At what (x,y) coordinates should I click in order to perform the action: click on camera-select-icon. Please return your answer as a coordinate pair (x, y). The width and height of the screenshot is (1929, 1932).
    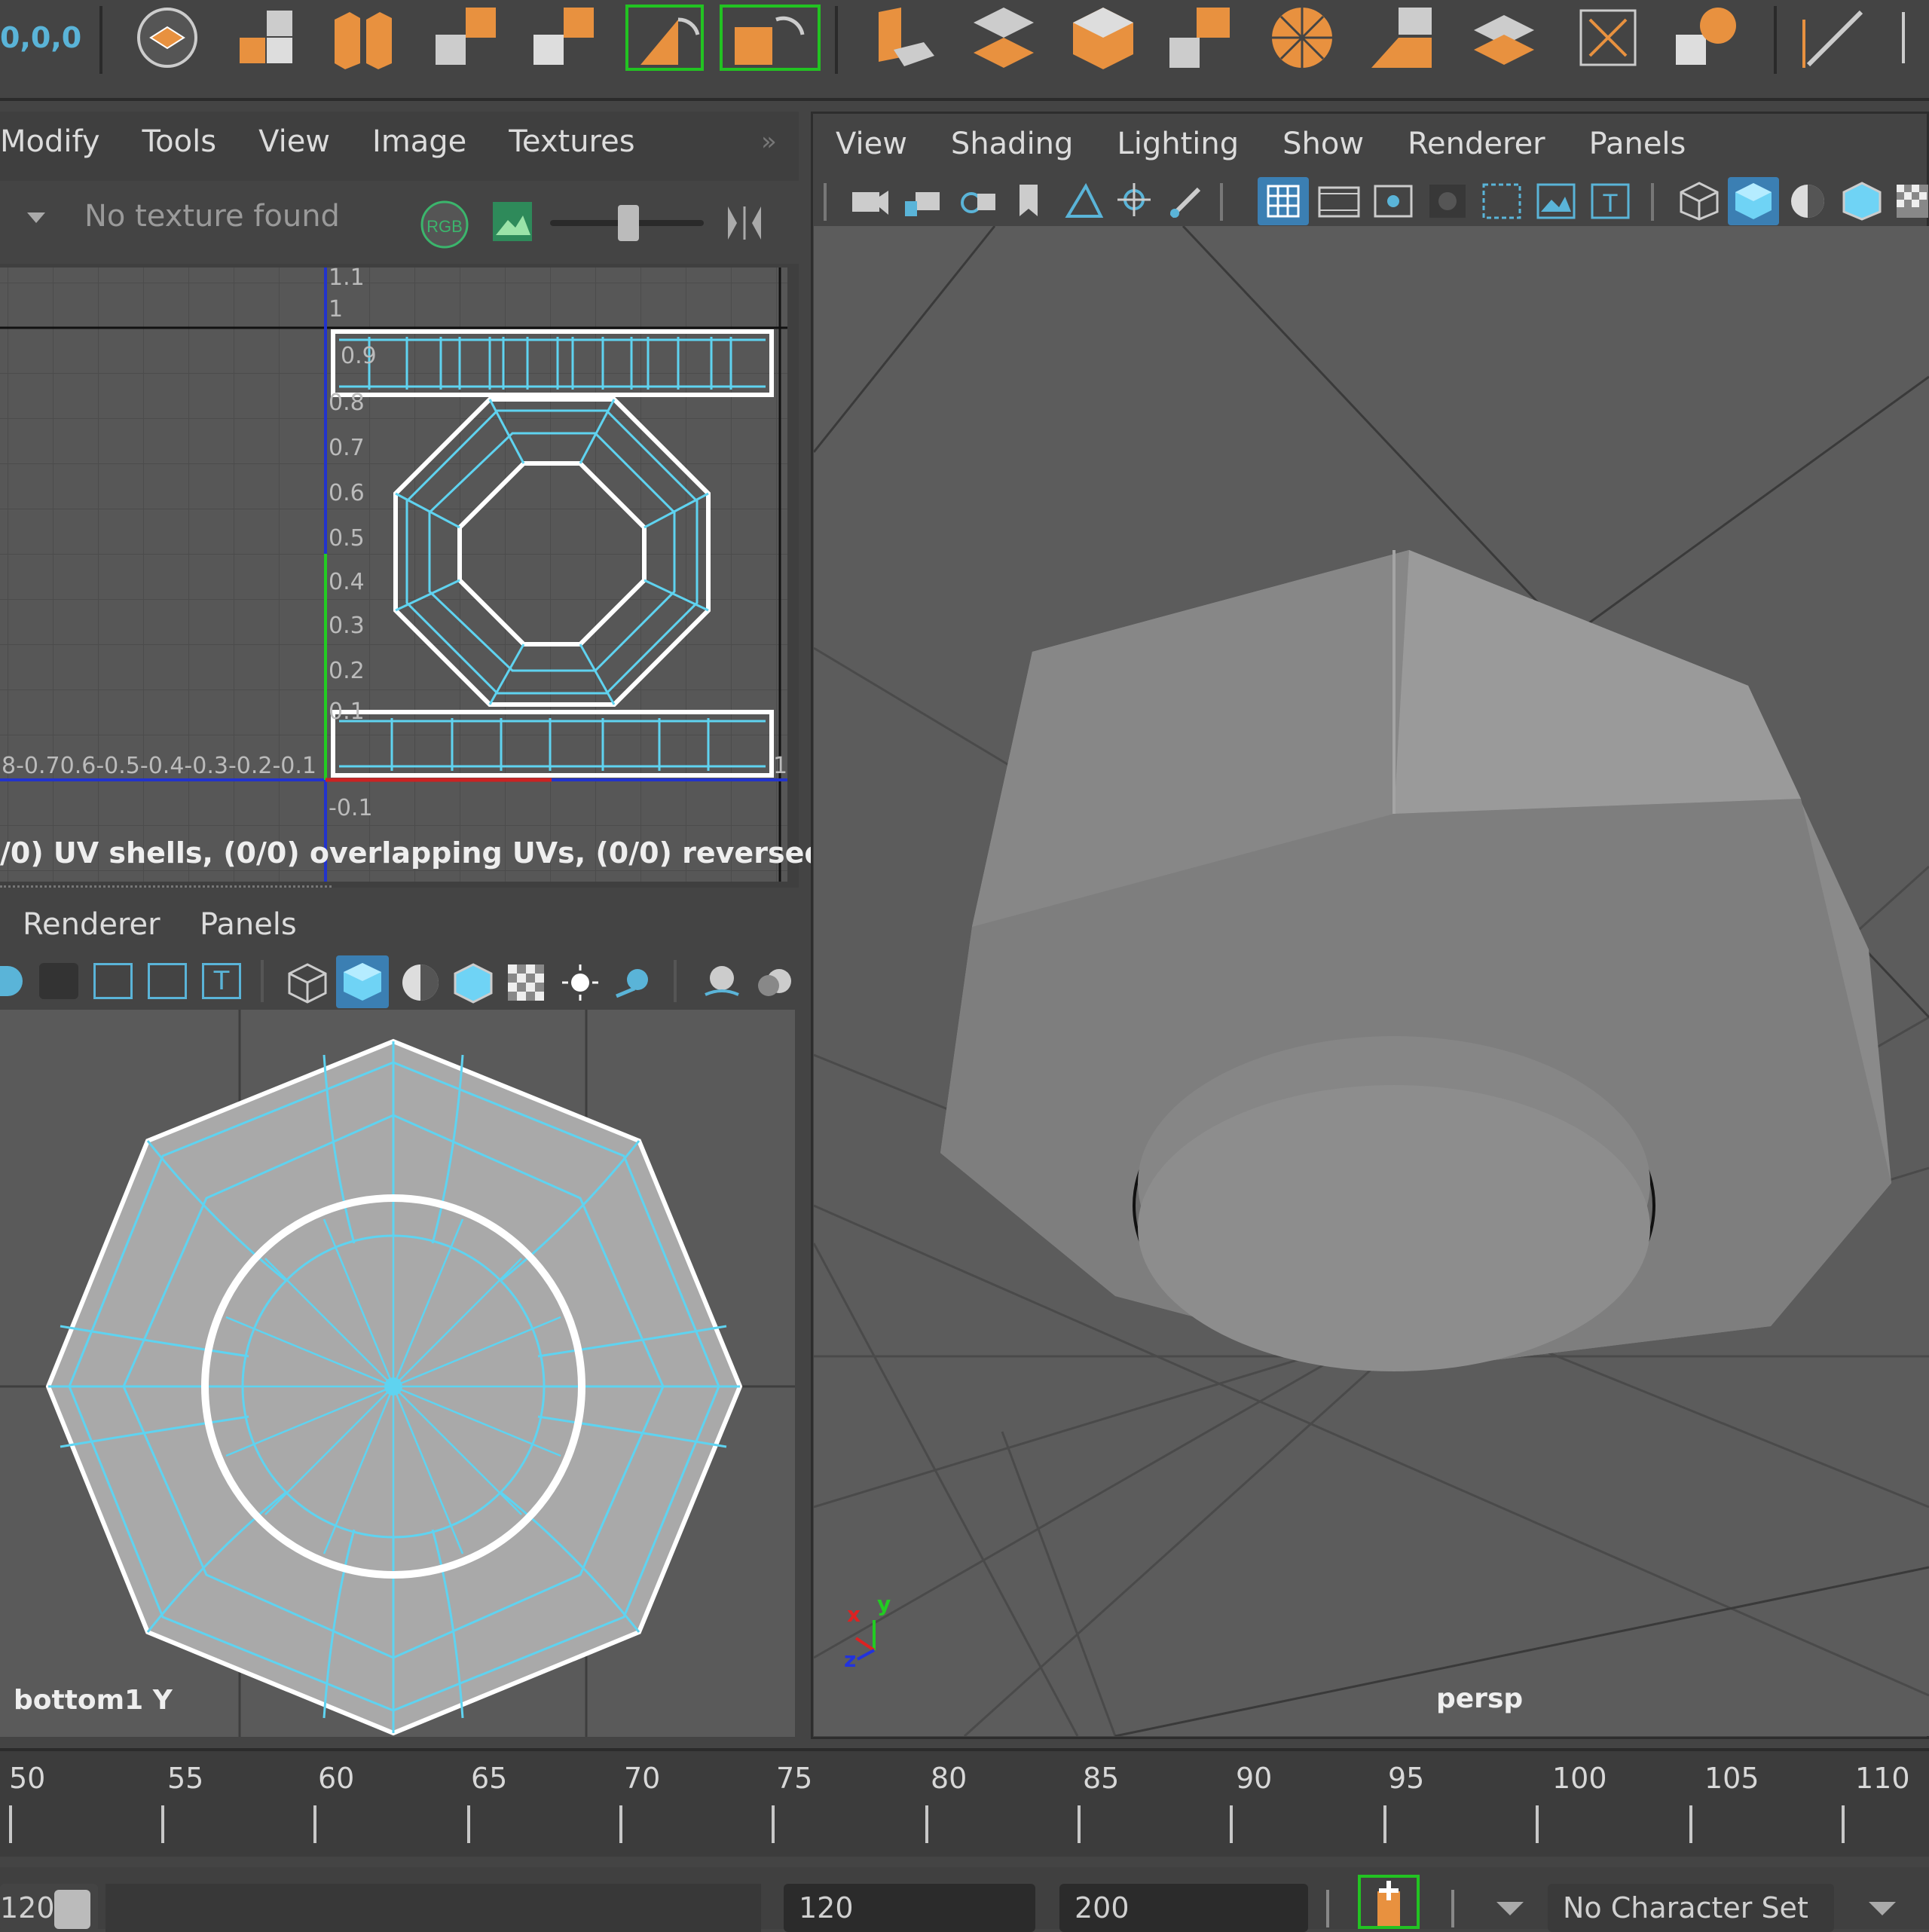
    Looking at the image, I should click on (869, 202).